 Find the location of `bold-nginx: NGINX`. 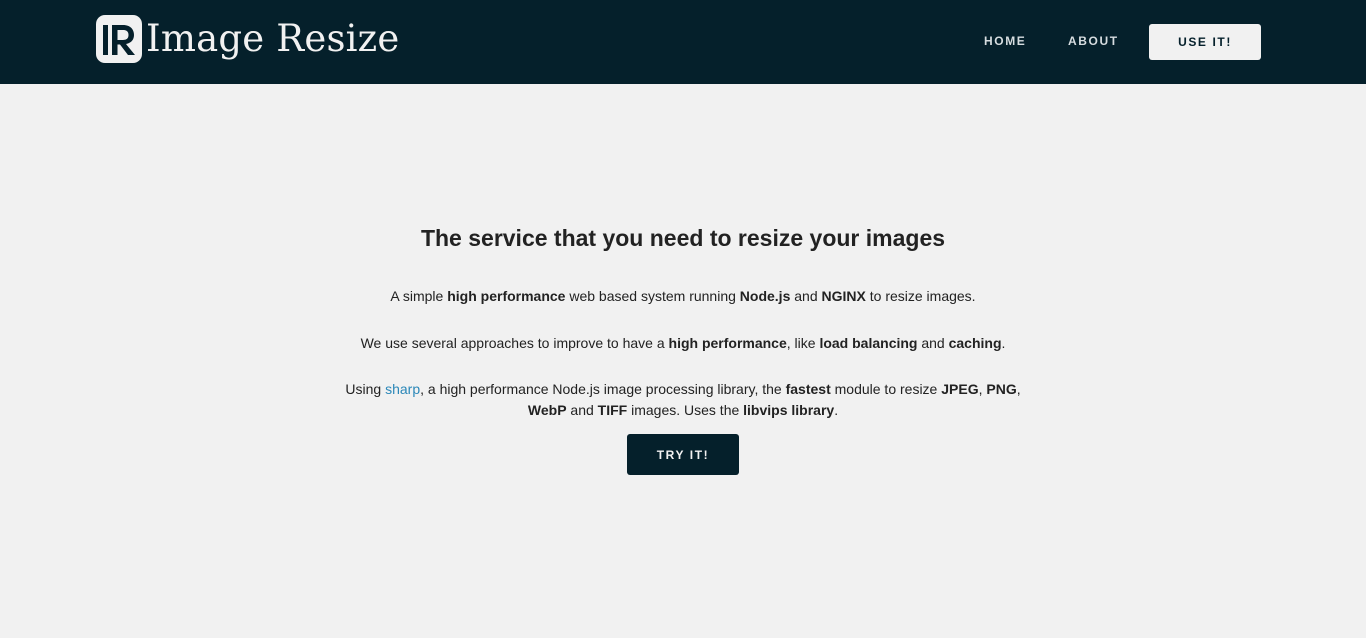

bold-nginx: NGINX is located at coordinates (843, 296).